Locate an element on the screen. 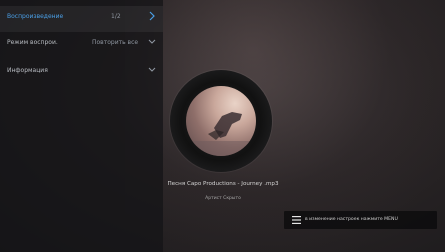 The image size is (445, 252). chevron-right-icon is located at coordinates (152, 16).